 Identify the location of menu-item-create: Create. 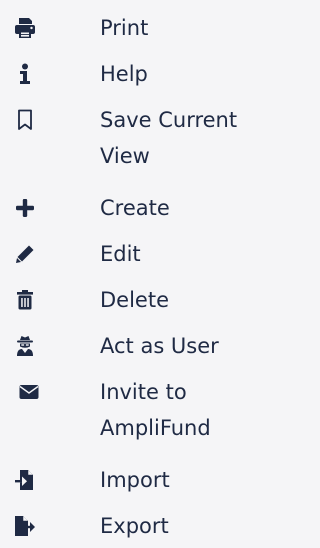
(134, 208).